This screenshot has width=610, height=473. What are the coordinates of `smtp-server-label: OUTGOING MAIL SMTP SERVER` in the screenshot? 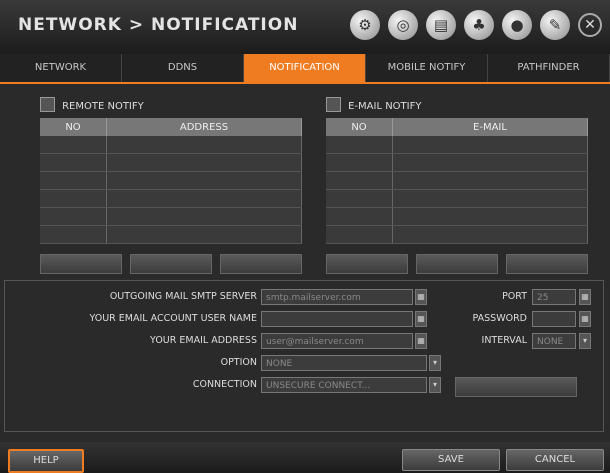 It's located at (183, 296).